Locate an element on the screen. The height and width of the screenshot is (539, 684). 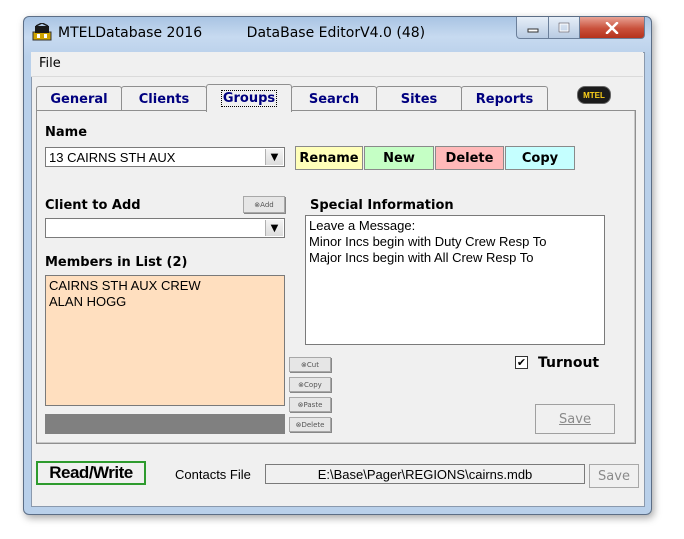
copy-button: Copy is located at coordinates (540, 158).